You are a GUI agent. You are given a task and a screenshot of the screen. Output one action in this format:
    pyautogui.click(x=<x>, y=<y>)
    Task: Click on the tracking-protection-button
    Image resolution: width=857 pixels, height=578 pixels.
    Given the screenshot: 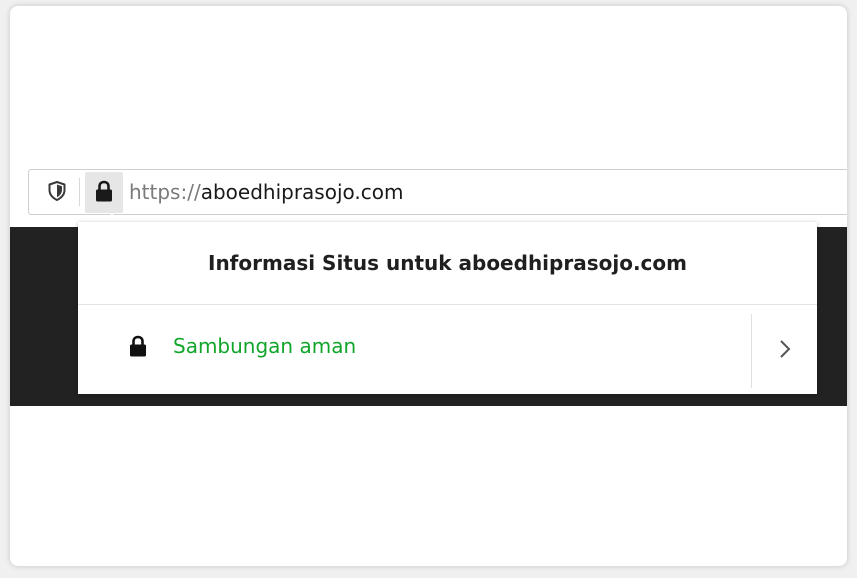 What is the action you would take?
    pyautogui.click(x=57, y=192)
    